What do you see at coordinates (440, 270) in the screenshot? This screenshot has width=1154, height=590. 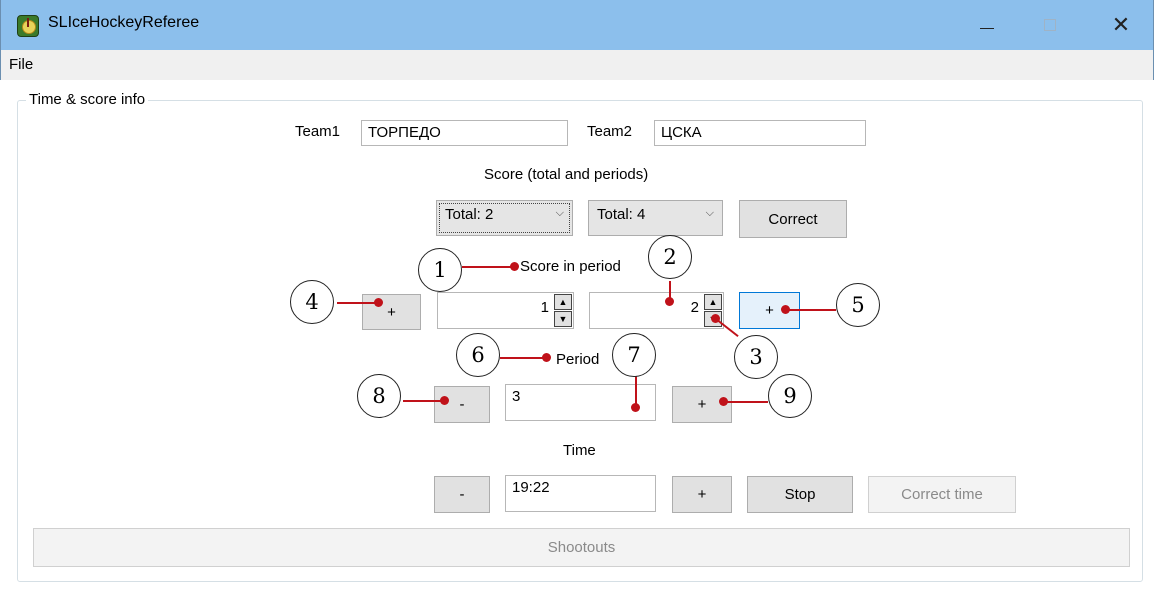 I see `callout-1: 1` at bounding box center [440, 270].